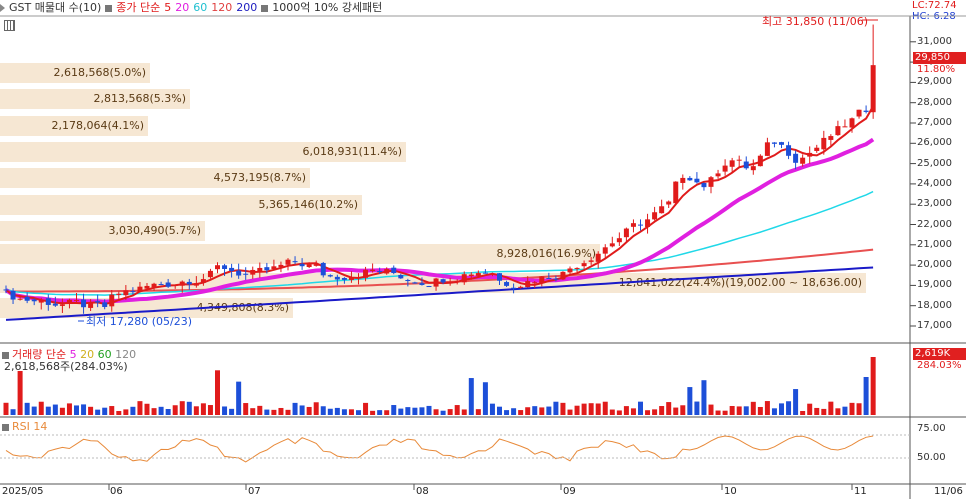 Image resolution: width=966 pixels, height=499 pixels. Describe the element at coordinates (948, 491) in the screenshot. I see `date-label-7: 11/06` at that location.